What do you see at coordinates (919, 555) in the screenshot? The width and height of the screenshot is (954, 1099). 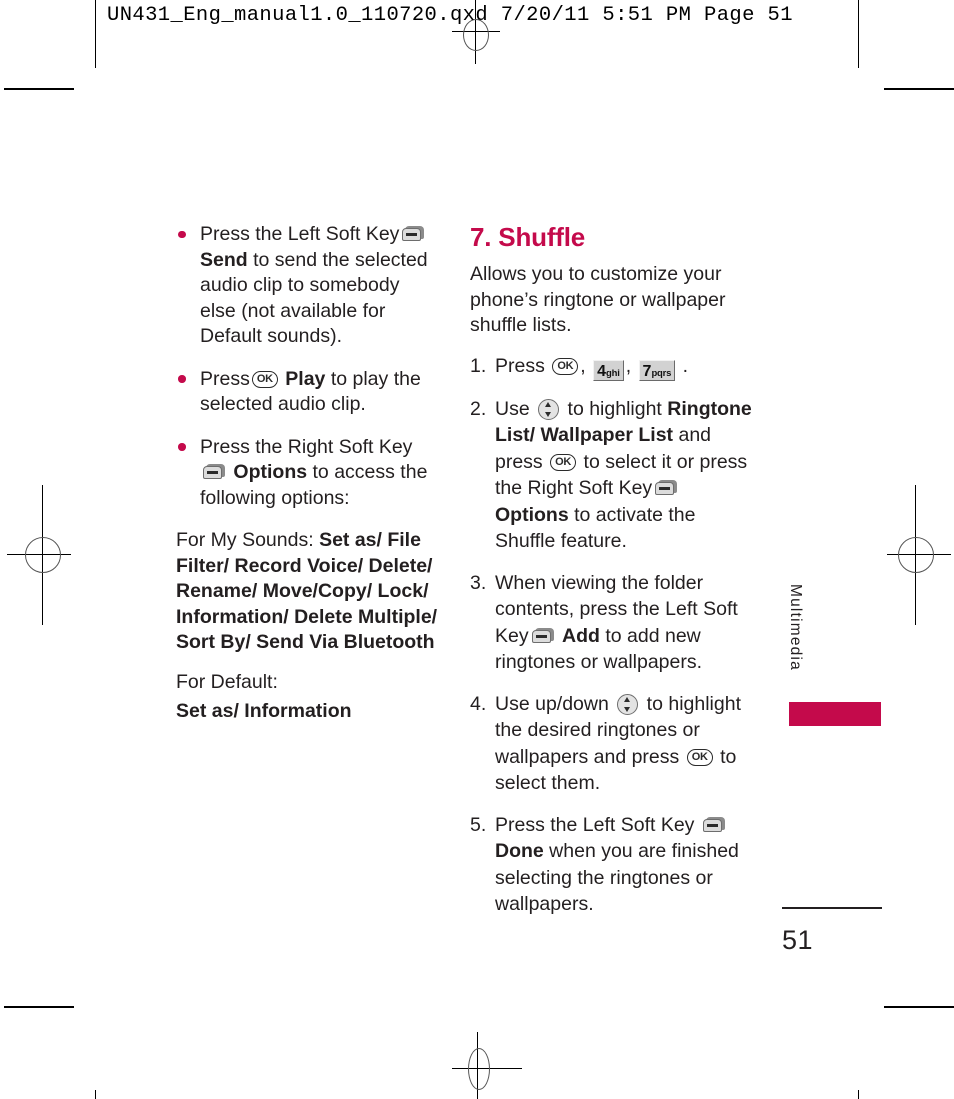 I see `registration-mark-right` at bounding box center [919, 555].